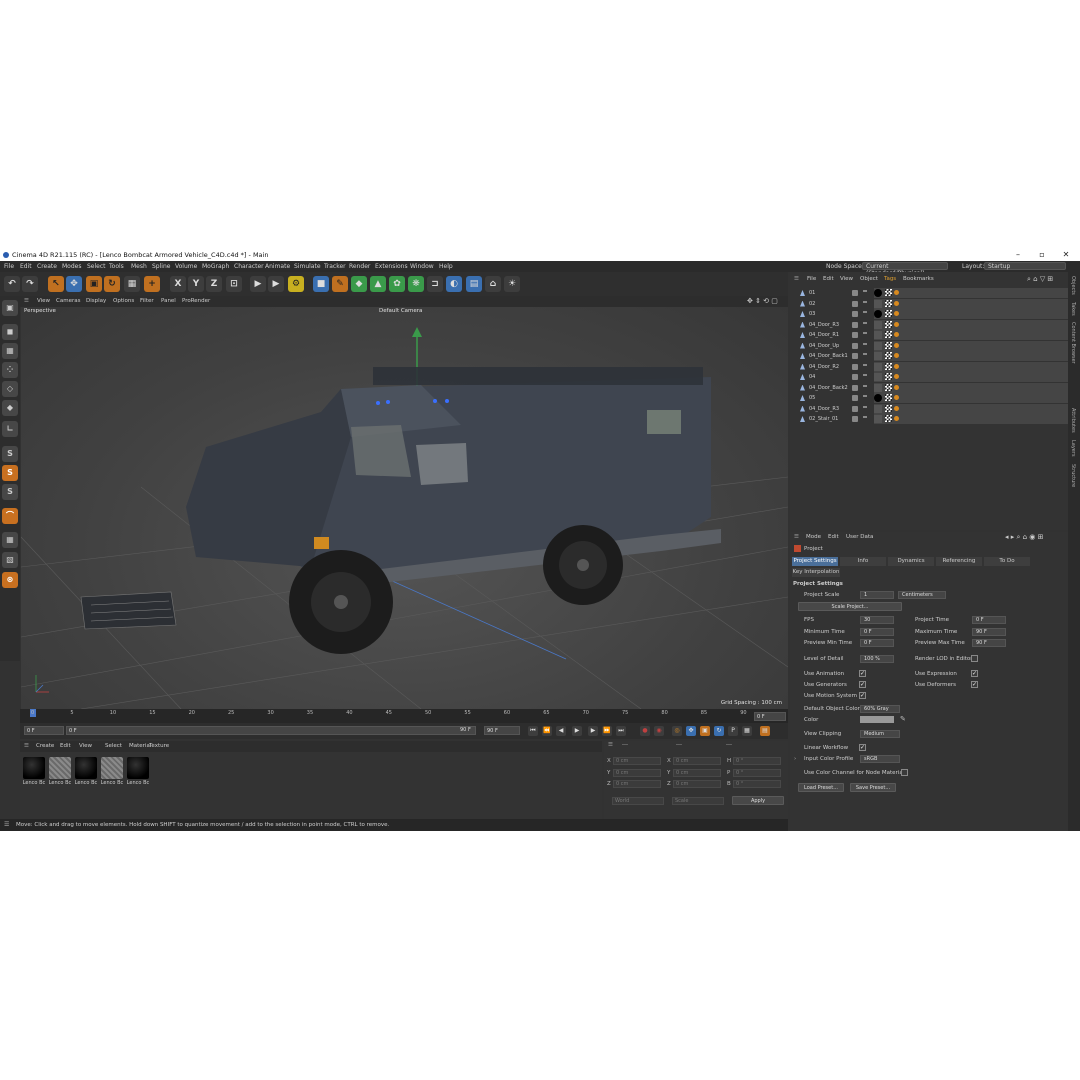  What do you see at coordinates (1073, 309) in the screenshot?
I see `side-tab-takes: Takes` at bounding box center [1073, 309].